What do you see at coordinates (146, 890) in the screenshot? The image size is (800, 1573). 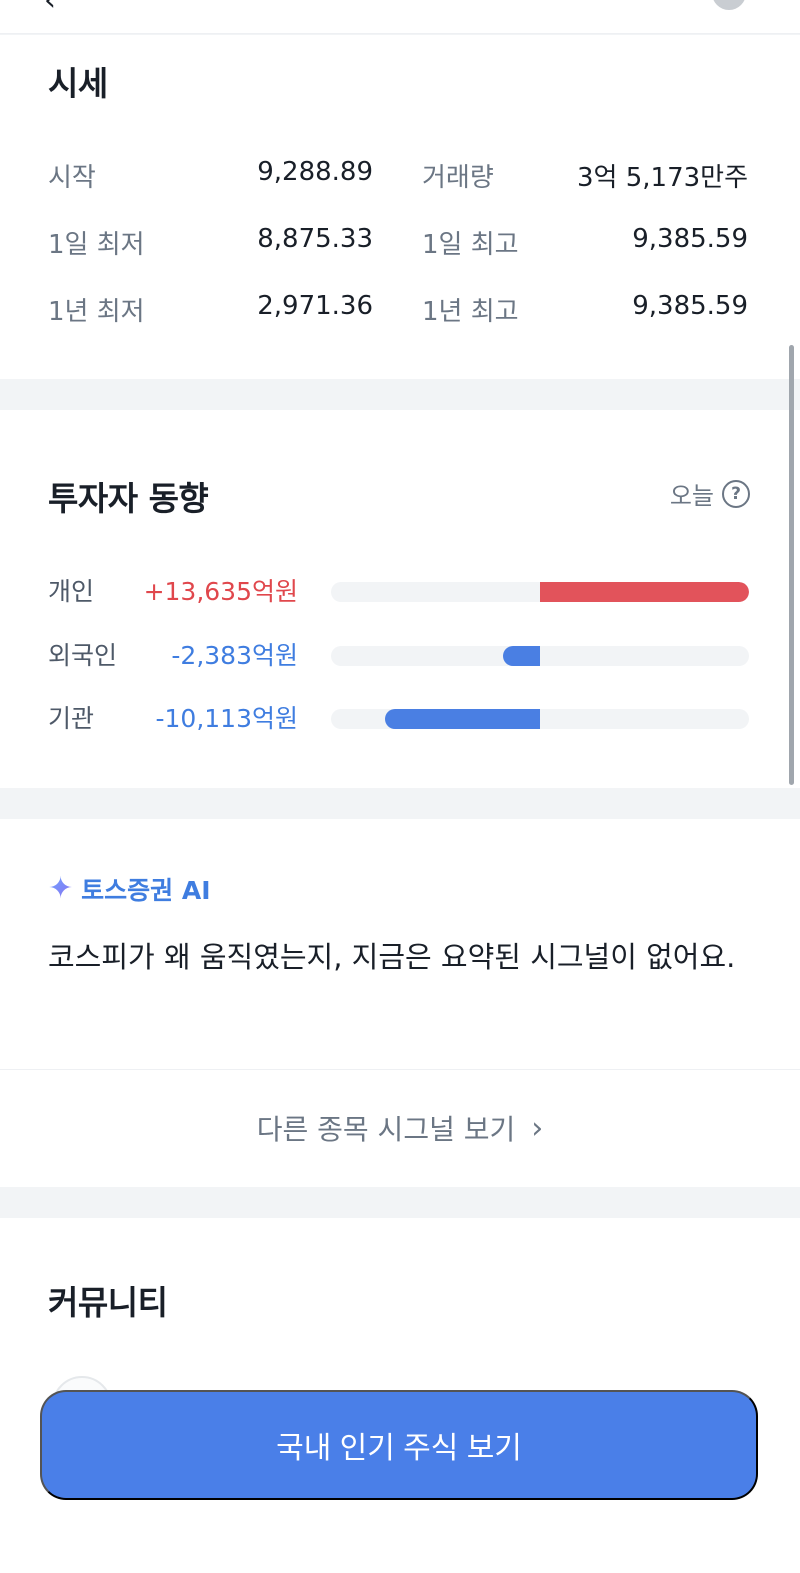 I see `ai-label: 토스증권 AI` at bounding box center [146, 890].